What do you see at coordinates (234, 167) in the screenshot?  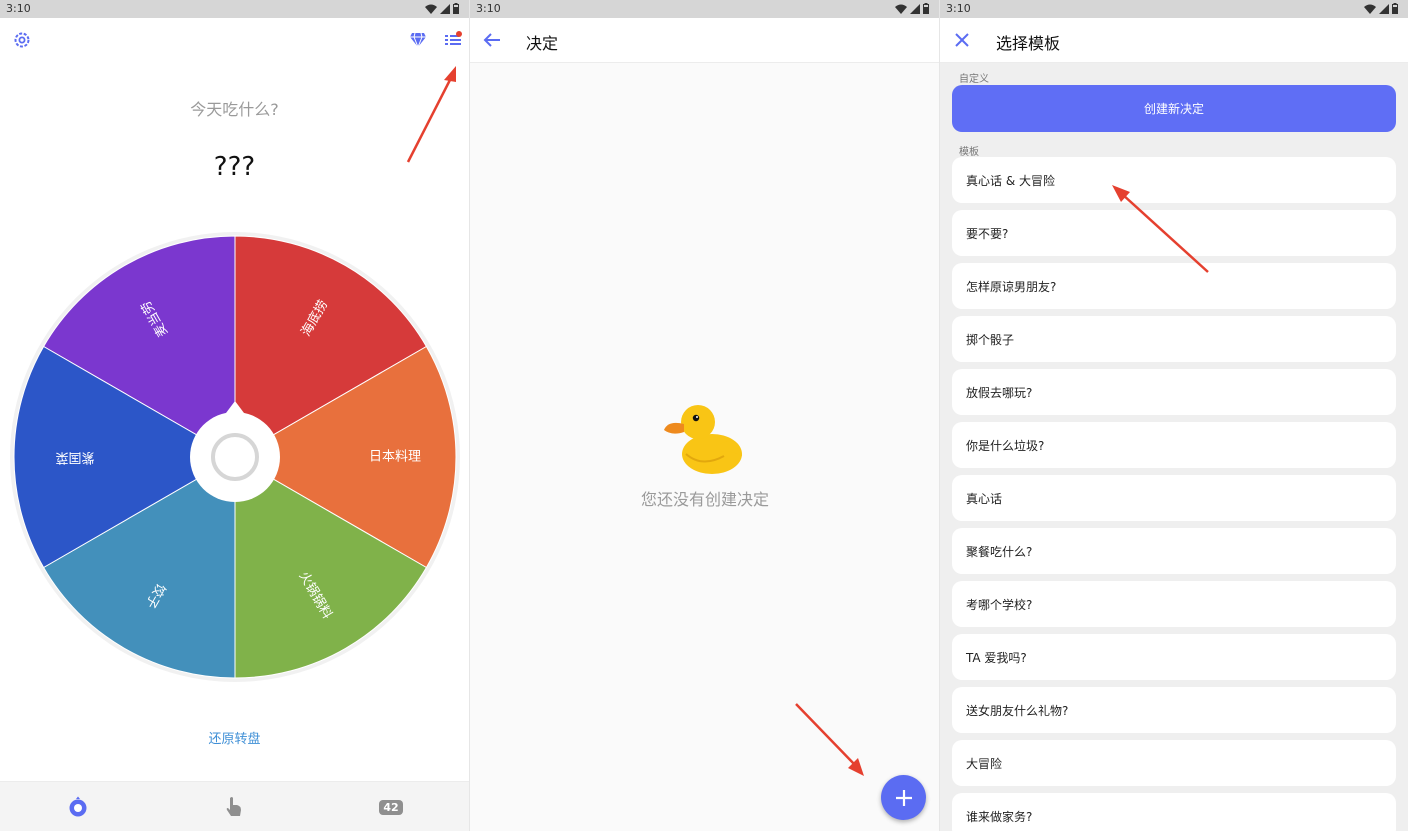 I see `wheel-answer: ???` at bounding box center [234, 167].